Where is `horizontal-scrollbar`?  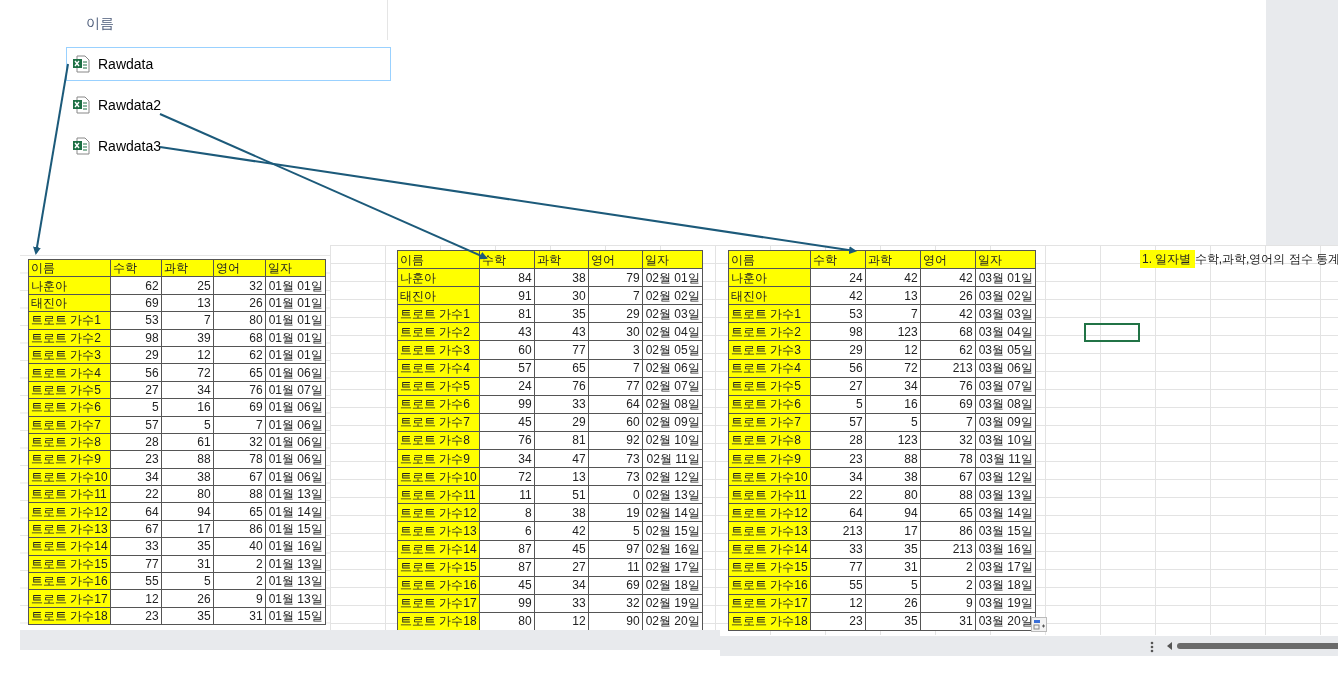
horizontal-scrollbar is located at coordinates (1257, 646).